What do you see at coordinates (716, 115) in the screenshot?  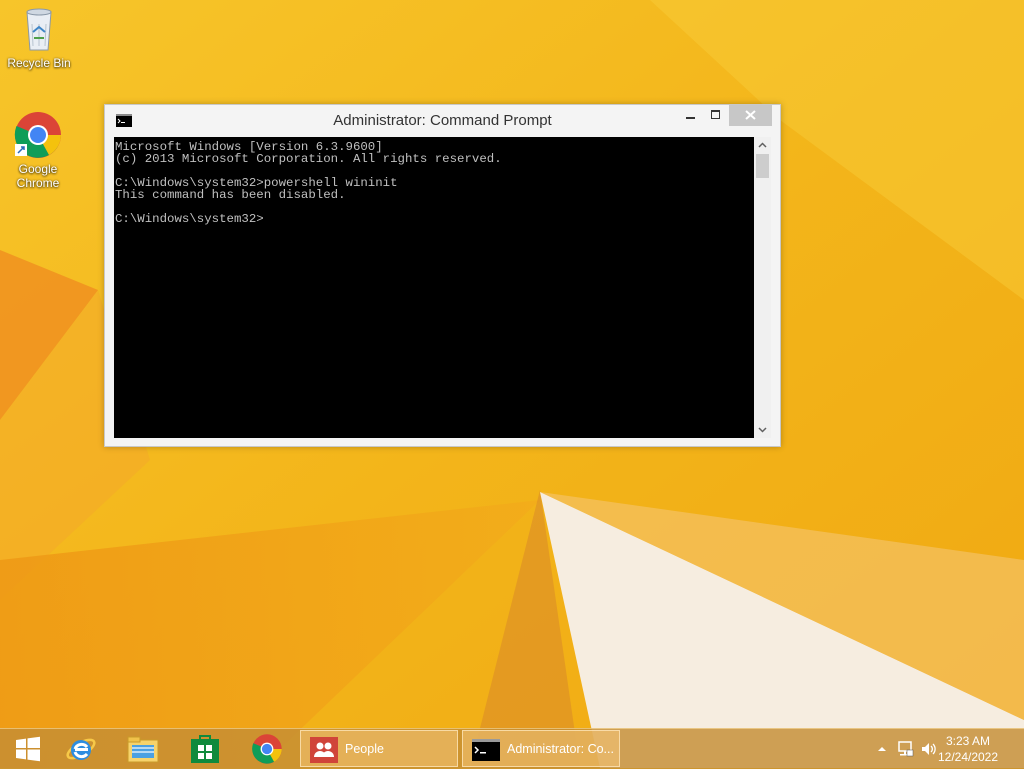 I see `maximize-button` at bounding box center [716, 115].